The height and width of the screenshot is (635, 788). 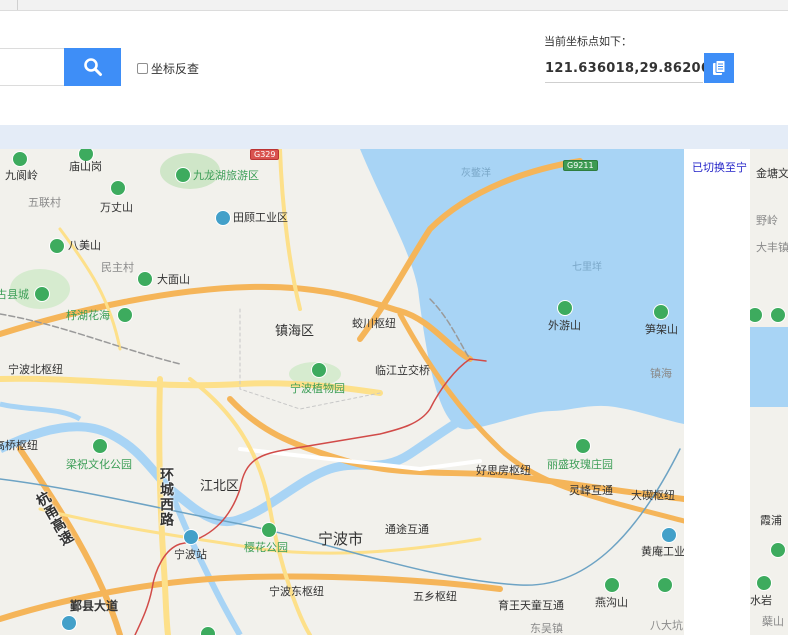 I want to click on place-label: 八美山, so click(x=84, y=245).